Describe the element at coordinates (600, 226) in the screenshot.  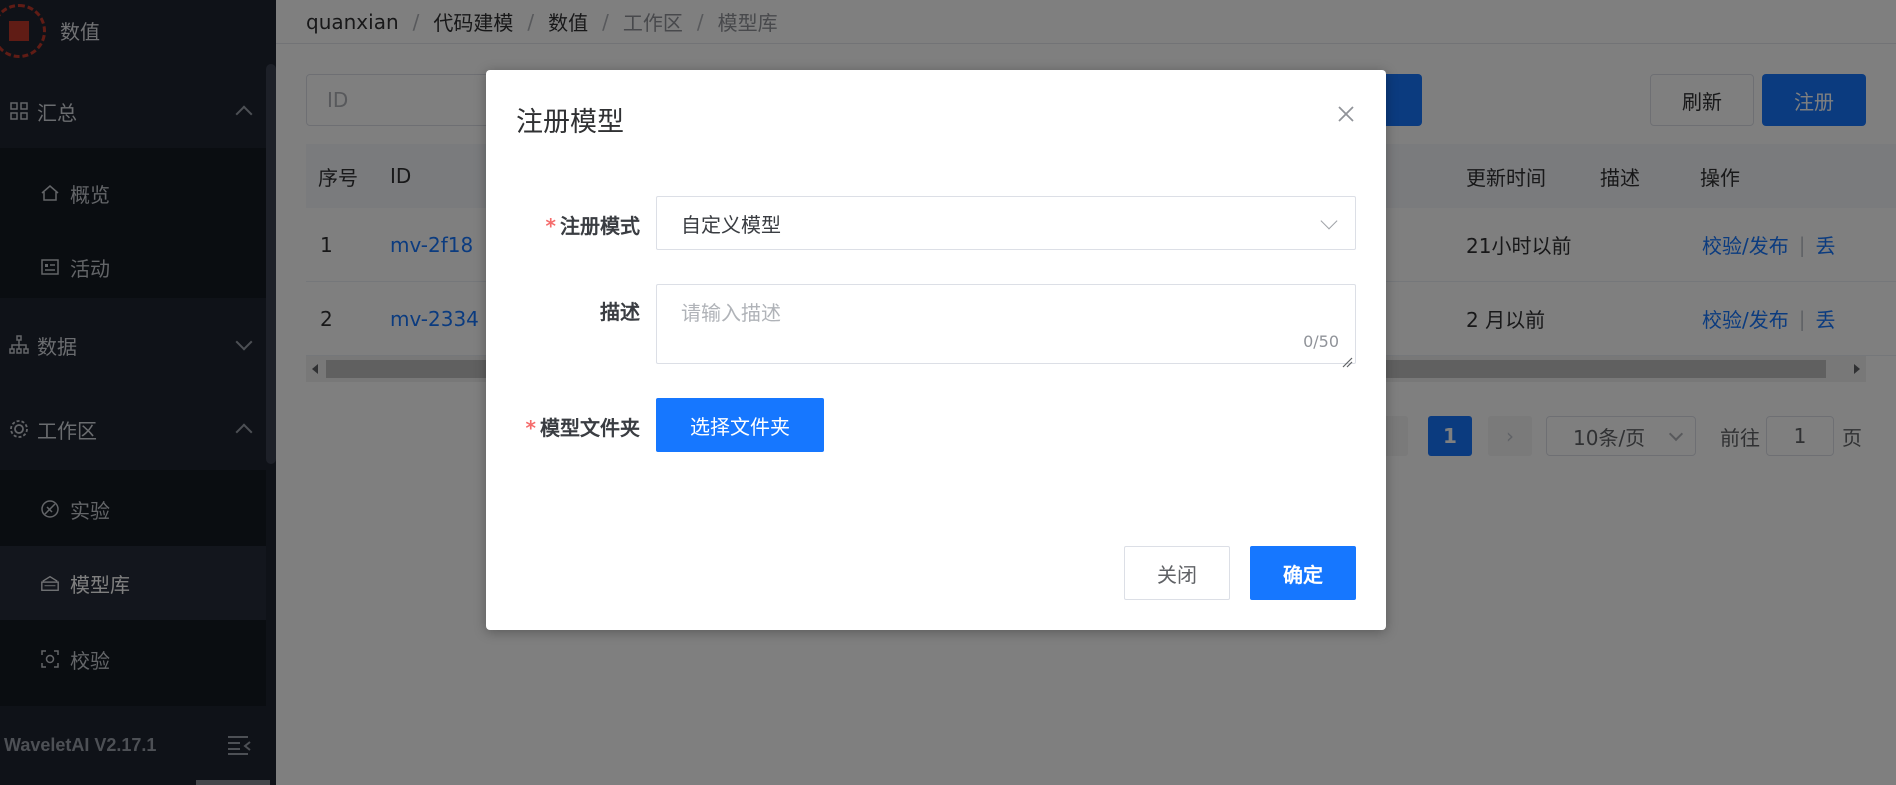
I see `mode-label-text: 注册模式` at that location.